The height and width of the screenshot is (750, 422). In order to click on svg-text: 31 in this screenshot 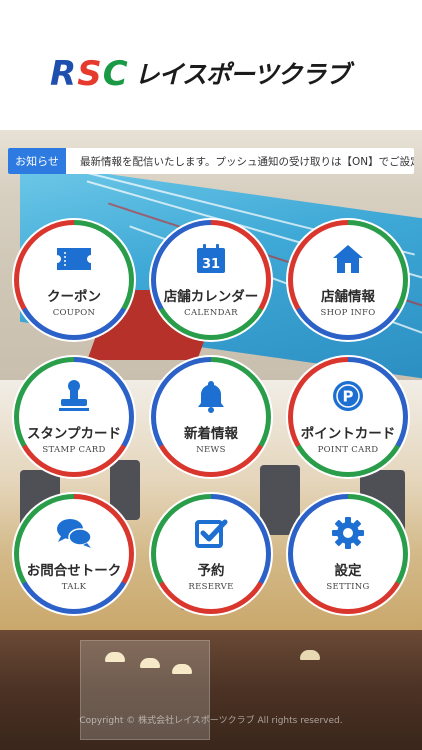, I will do `click(211, 264)`.